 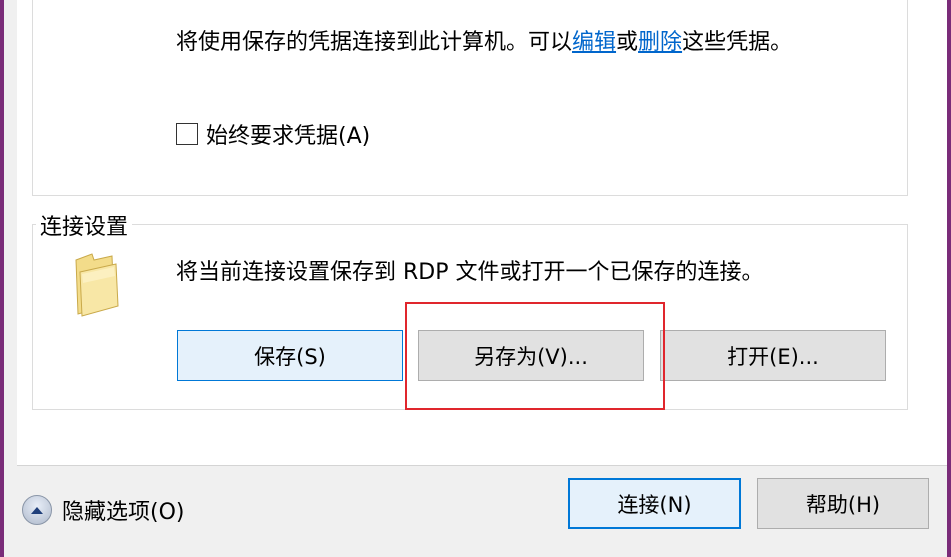 I want to click on chevron-up-icon, so click(x=37, y=510).